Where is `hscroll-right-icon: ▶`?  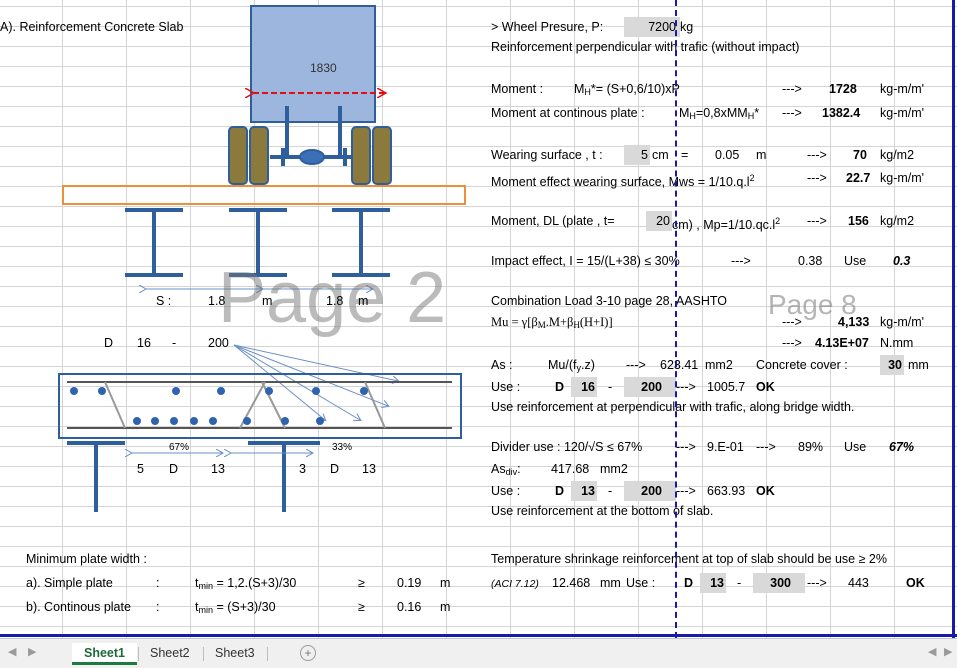
hscroll-right-icon: ▶ is located at coordinates (948, 651).